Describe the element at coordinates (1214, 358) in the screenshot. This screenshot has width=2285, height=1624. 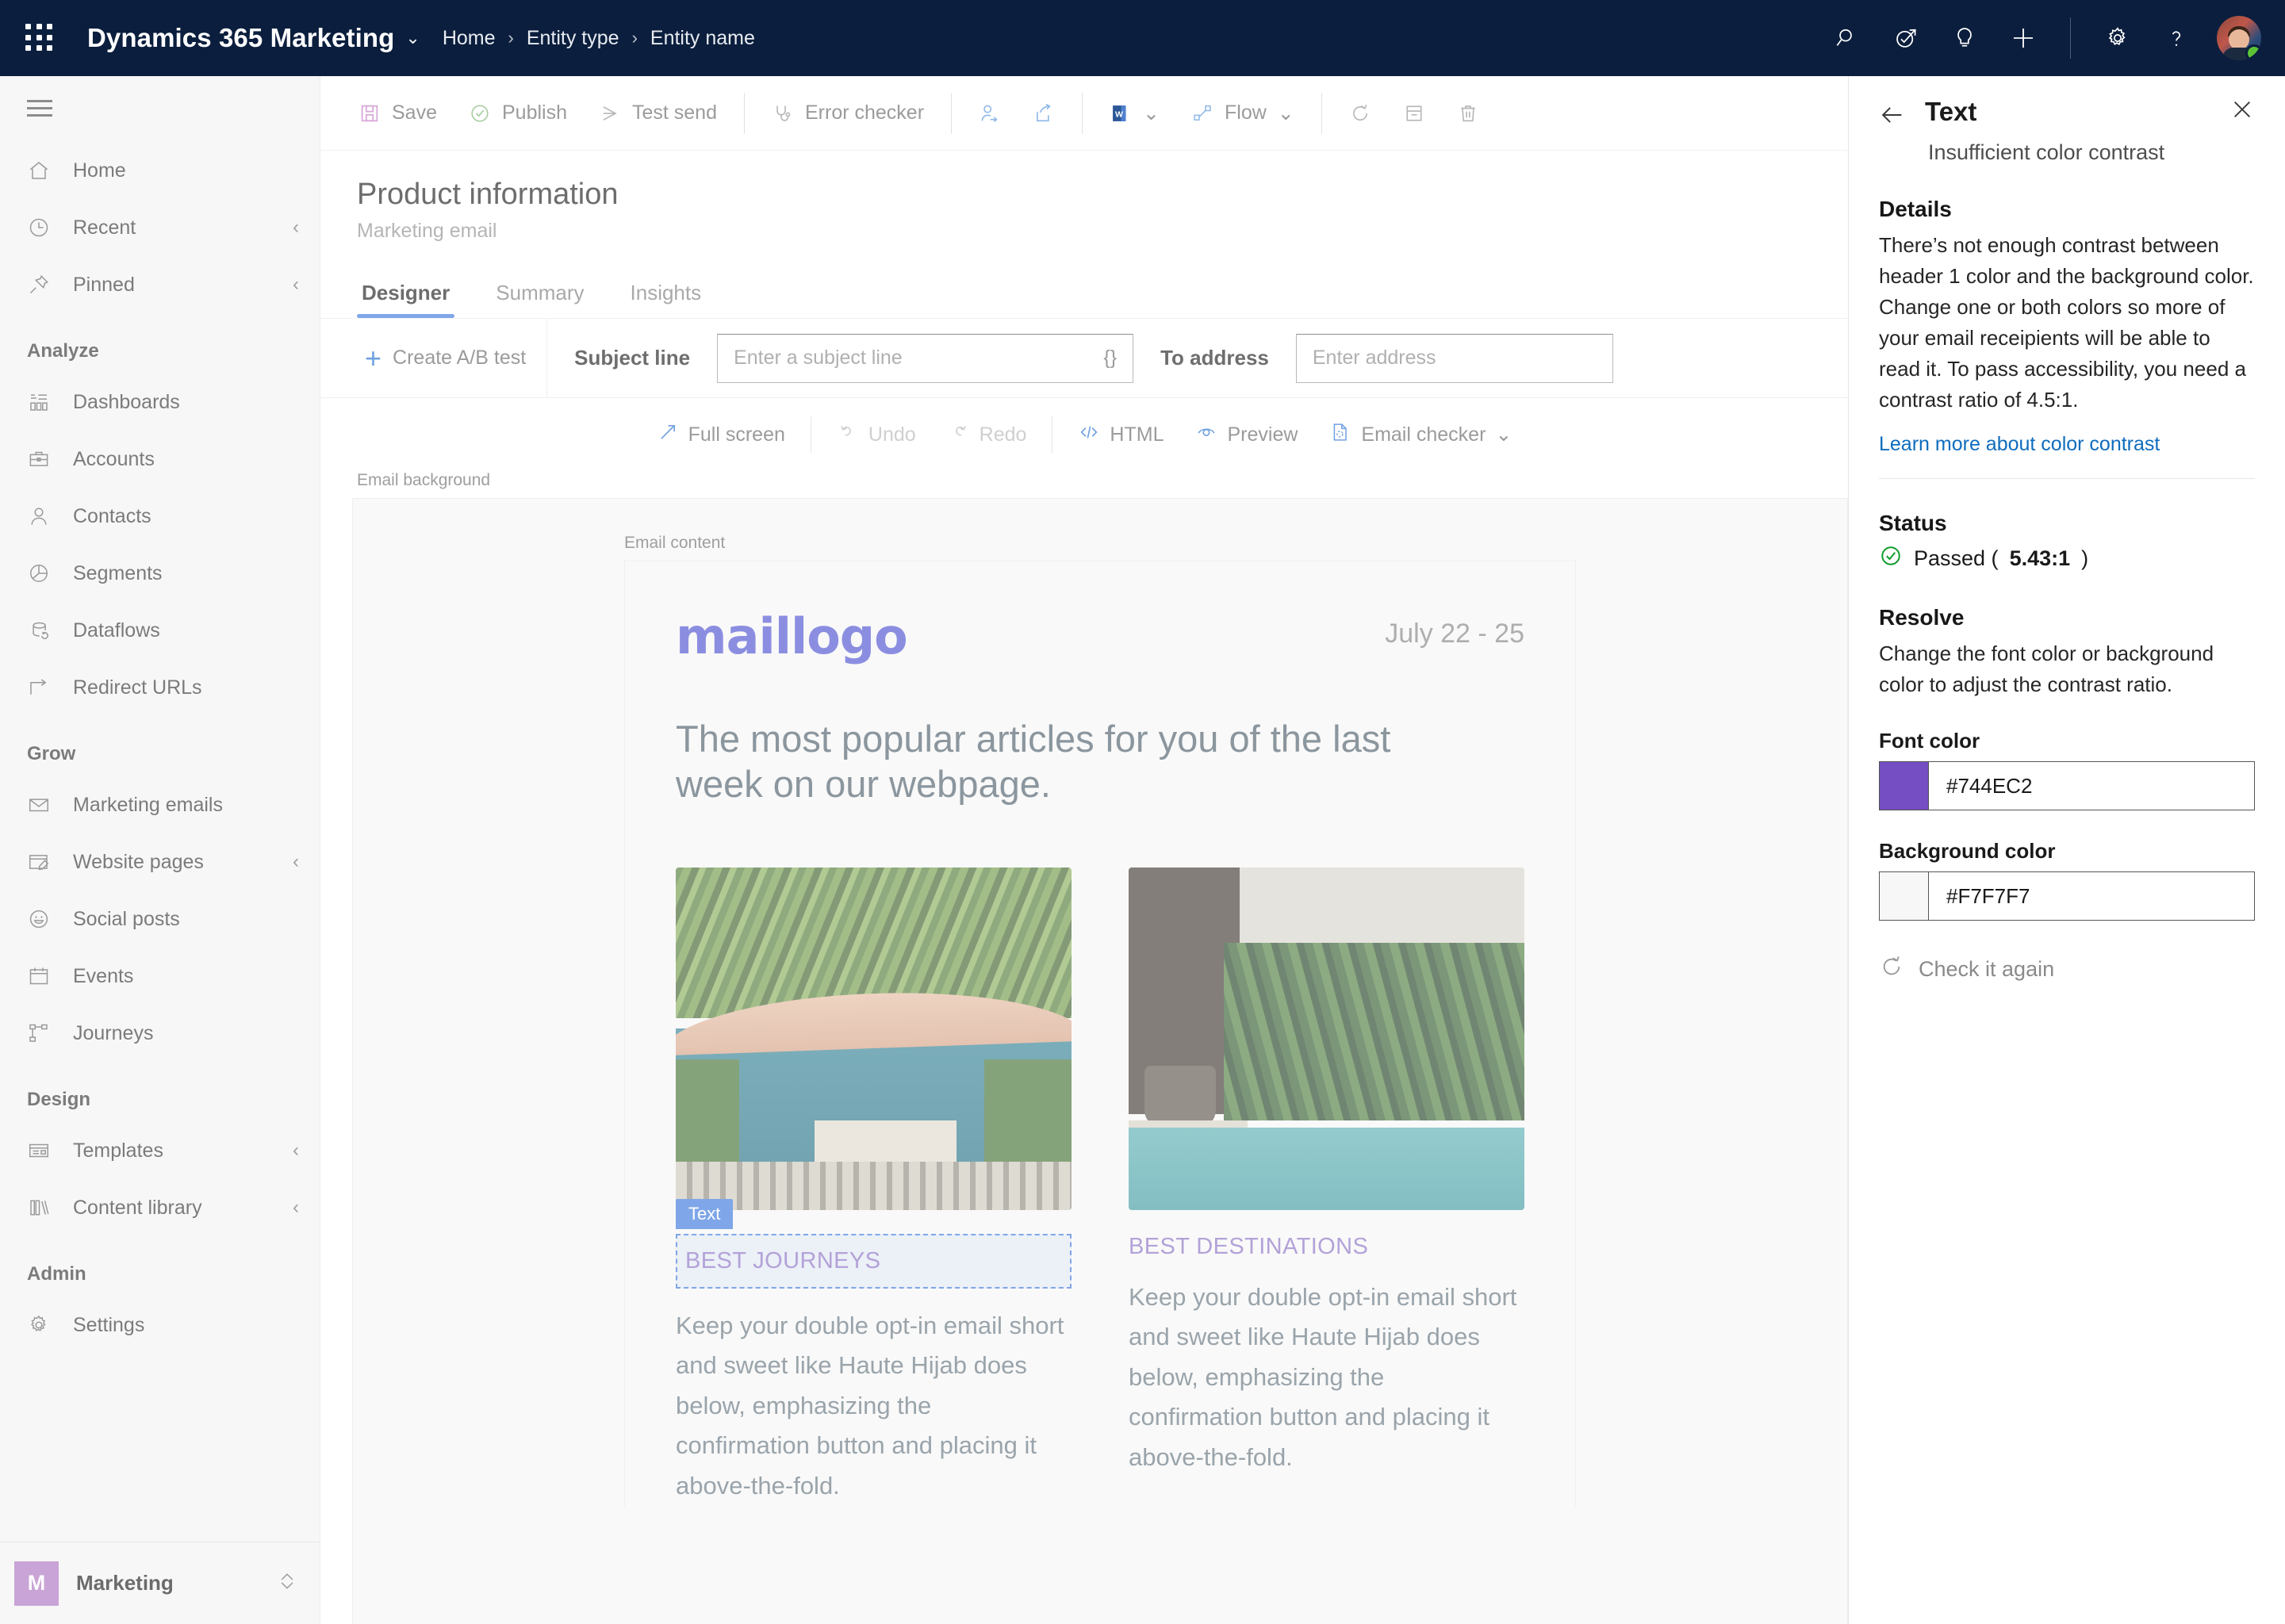
I see `to-address-label: To address` at that location.